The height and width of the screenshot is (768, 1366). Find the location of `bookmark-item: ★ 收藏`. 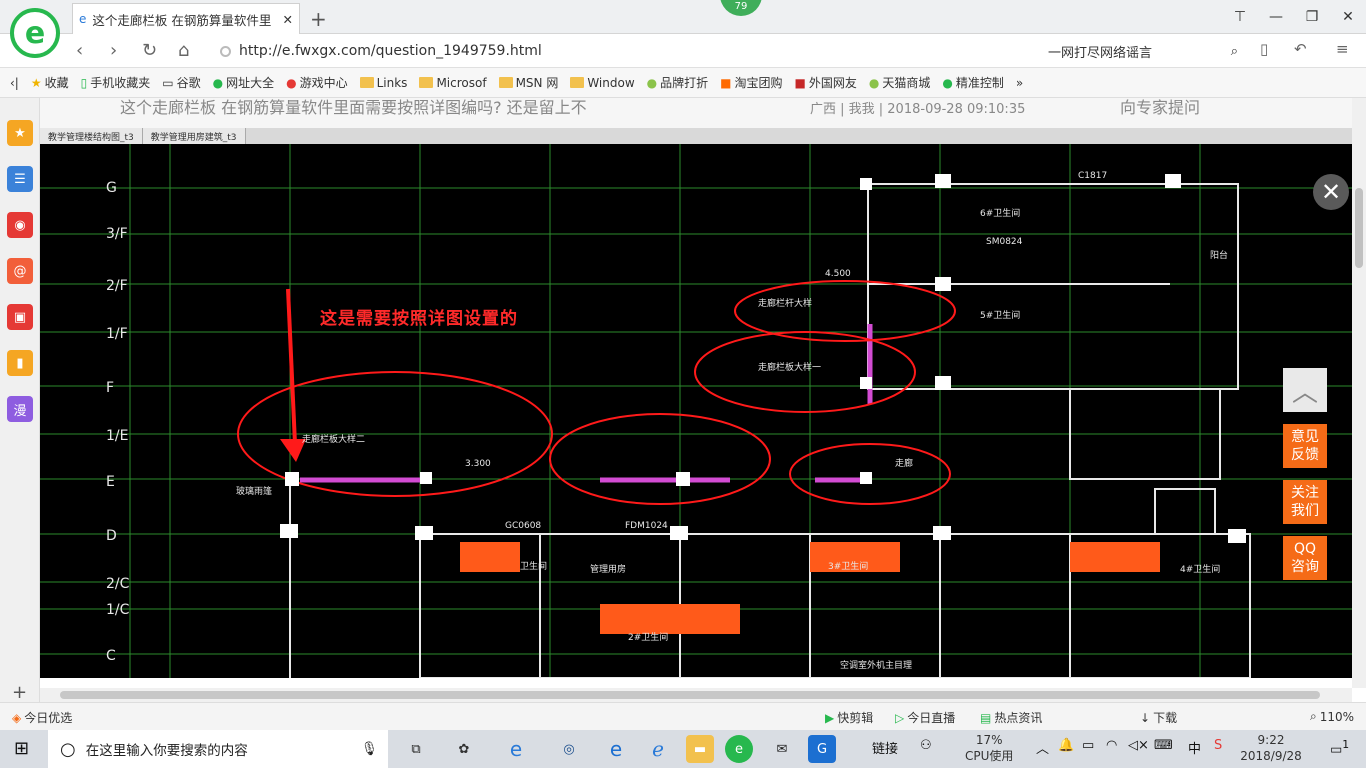

bookmark-item: ★ 收藏 is located at coordinates (50, 82).